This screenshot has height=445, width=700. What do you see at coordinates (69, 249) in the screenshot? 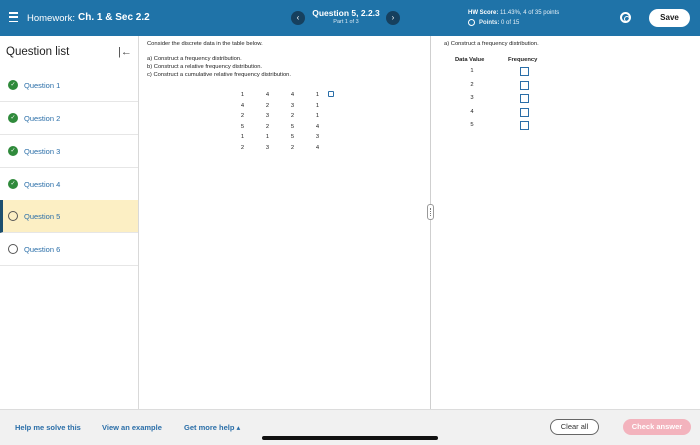
I see `sidebar-item-question-6: Question 6` at bounding box center [69, 249].